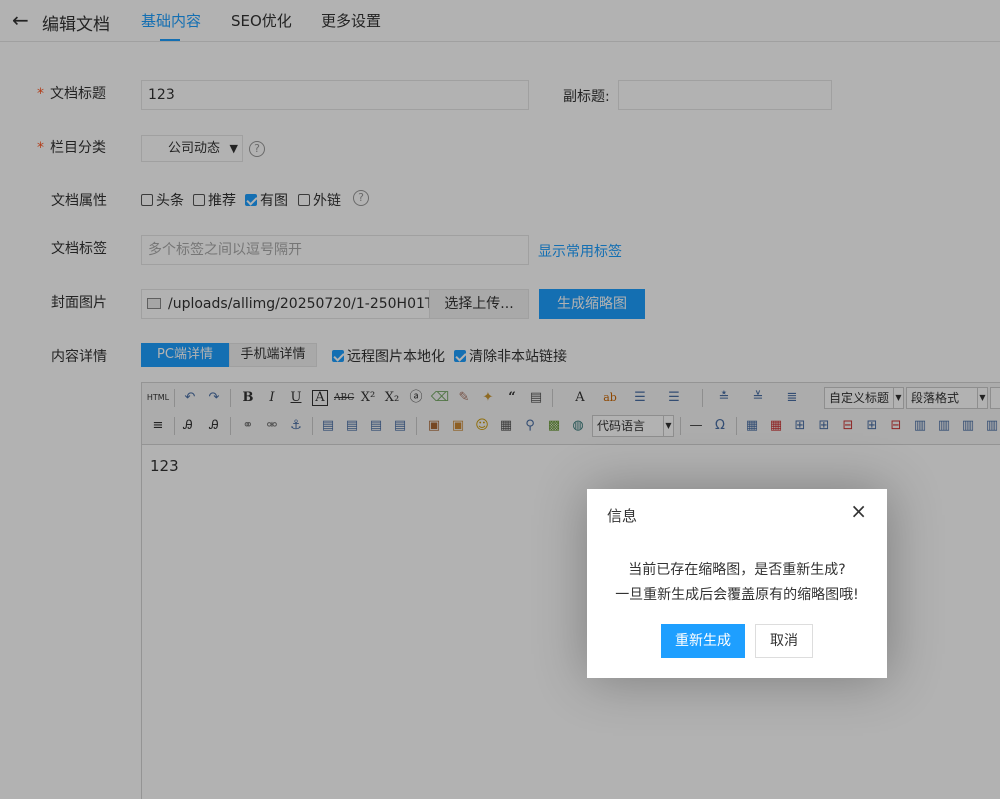 This screenshot has width=1000, height=799. What do you see at coordinates (703, 641) in the screenshot?
I see `regenerate-button: 重新生成` at bounding box center [703, 641].